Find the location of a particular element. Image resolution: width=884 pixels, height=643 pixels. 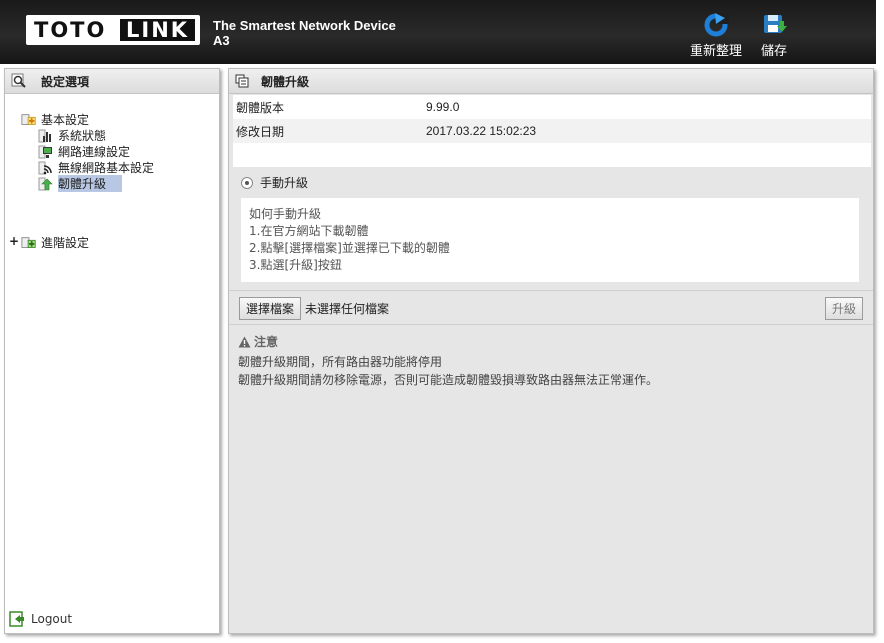

no-file-text: 未選擇任何檔案 is located at coordinates (347, 309).